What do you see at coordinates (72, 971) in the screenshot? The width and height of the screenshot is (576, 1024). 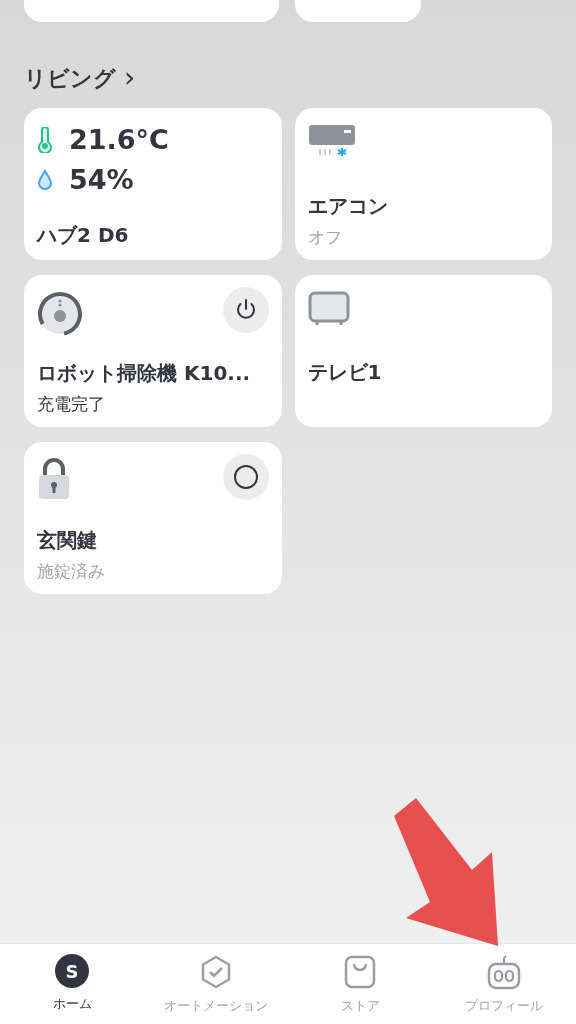 I see `home-icon: S` at bounding box center [72, 971].